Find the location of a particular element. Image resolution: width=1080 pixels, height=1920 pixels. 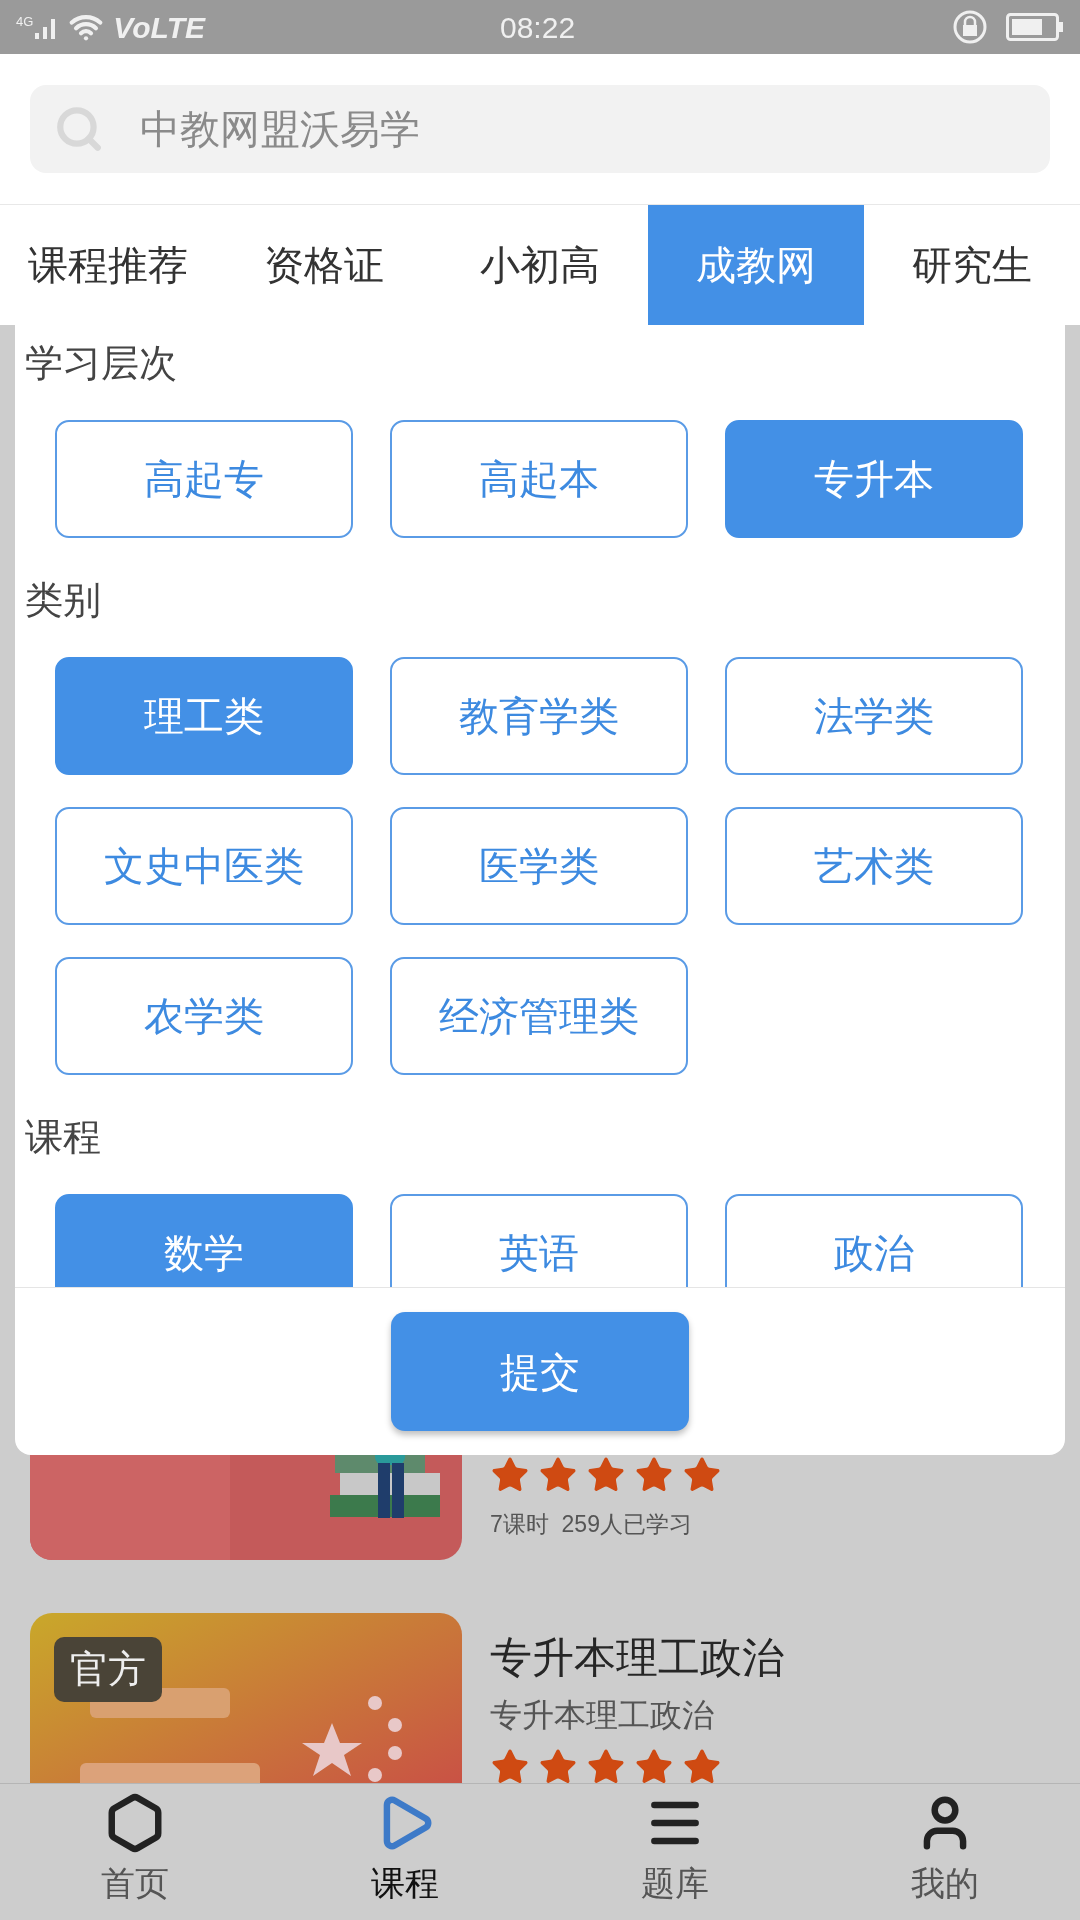

rotation-lock-icon is located at coordinates (970, 27).